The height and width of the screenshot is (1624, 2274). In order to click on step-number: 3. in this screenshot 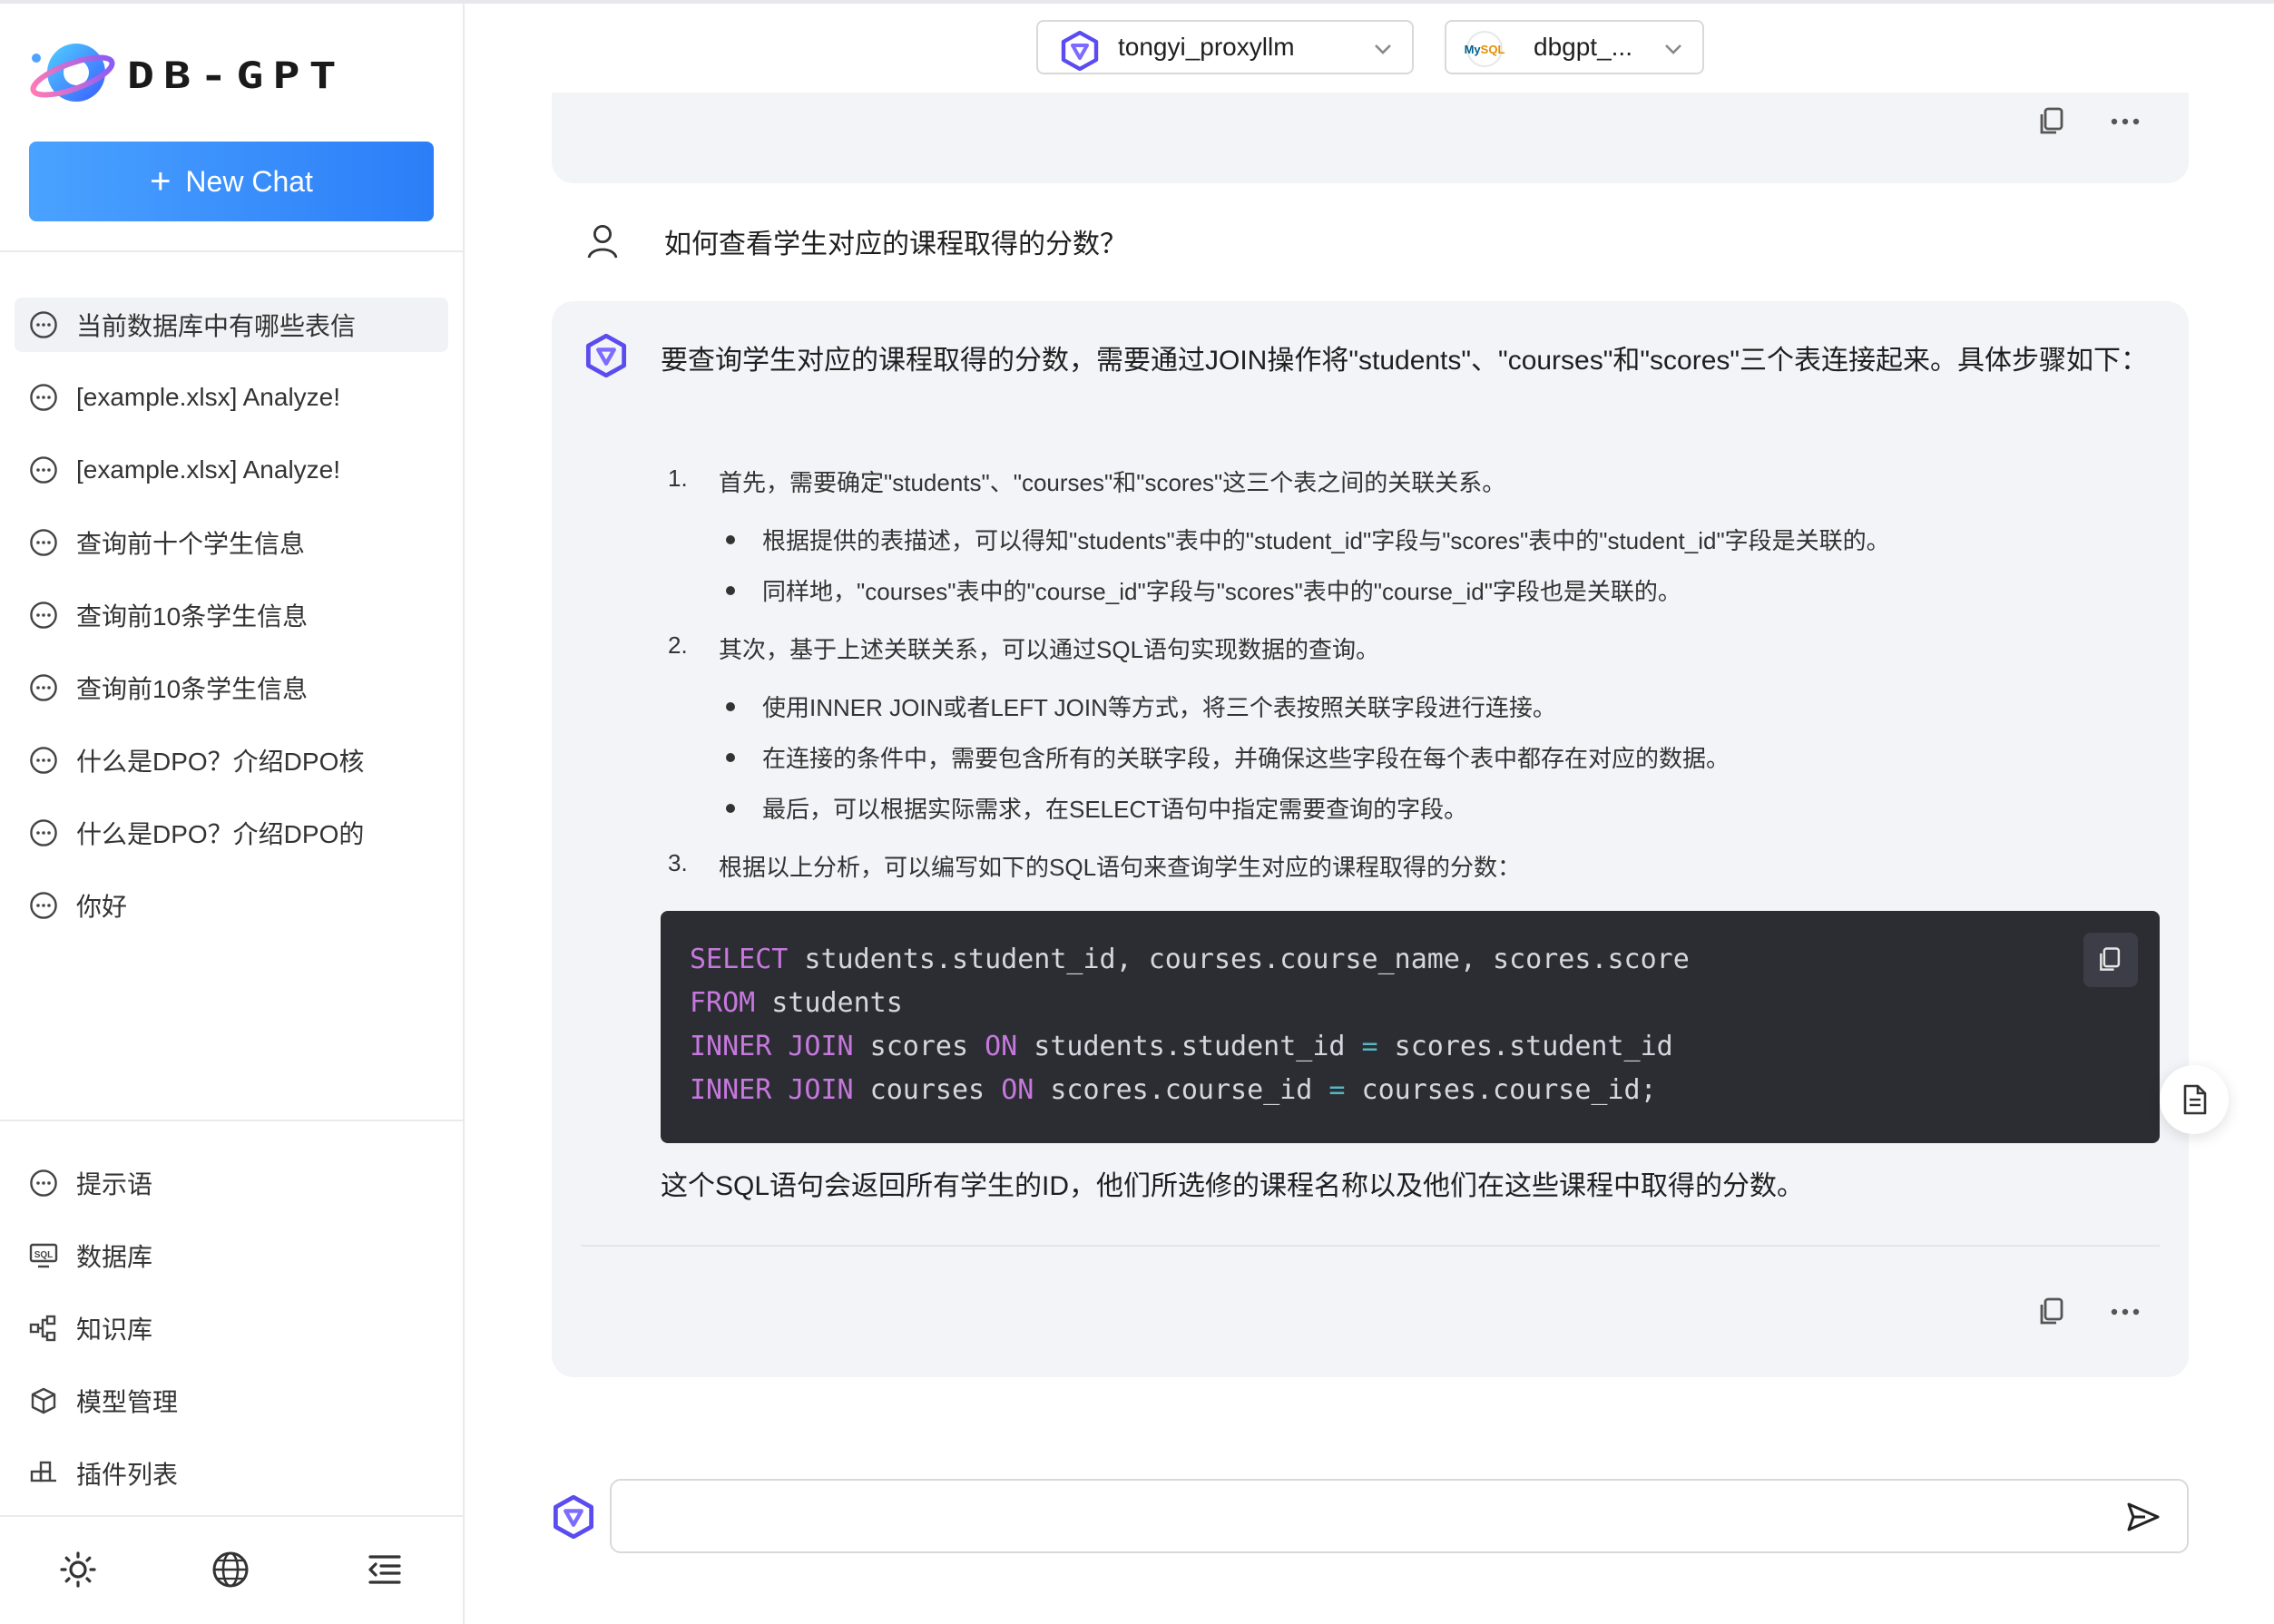, I will do `click(678, 862)`.